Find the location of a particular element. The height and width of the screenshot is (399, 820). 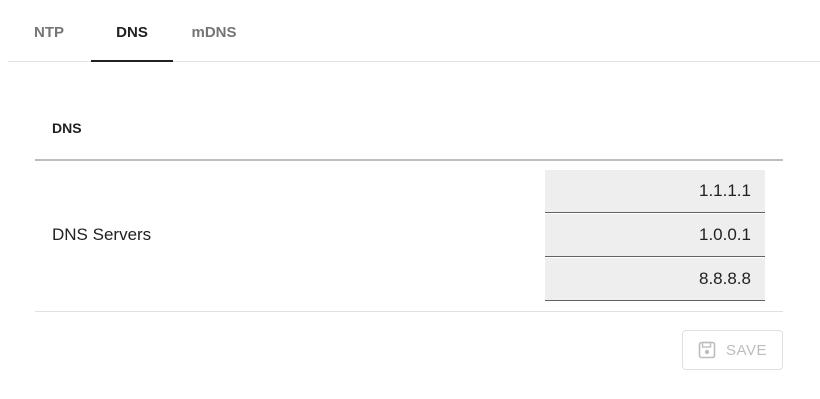

tab-ntp: NTP is located at coordinates (49, 30).